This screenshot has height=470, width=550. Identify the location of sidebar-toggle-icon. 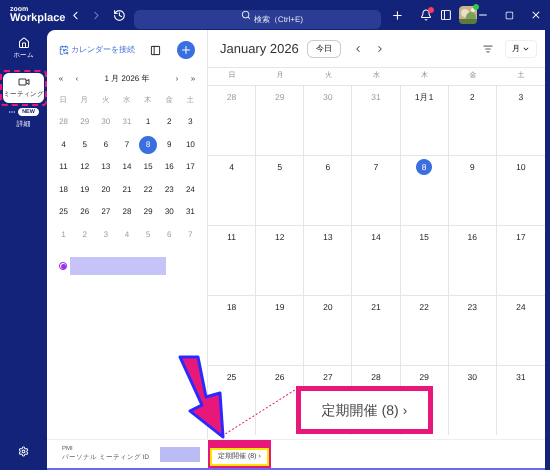
(155, 50).